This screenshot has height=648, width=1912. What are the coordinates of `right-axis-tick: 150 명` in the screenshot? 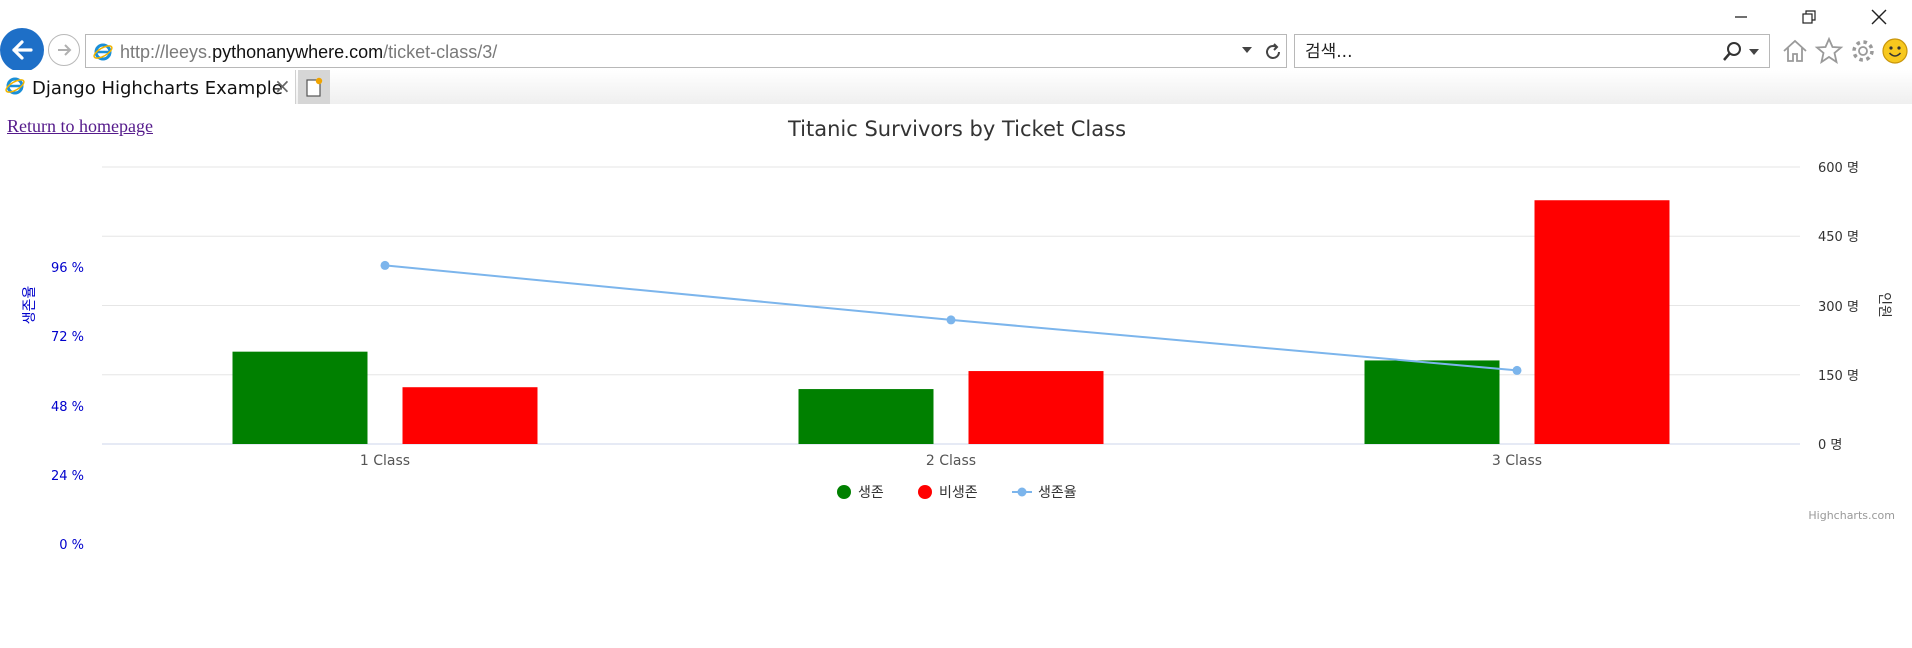 It's located at (1838, 376).